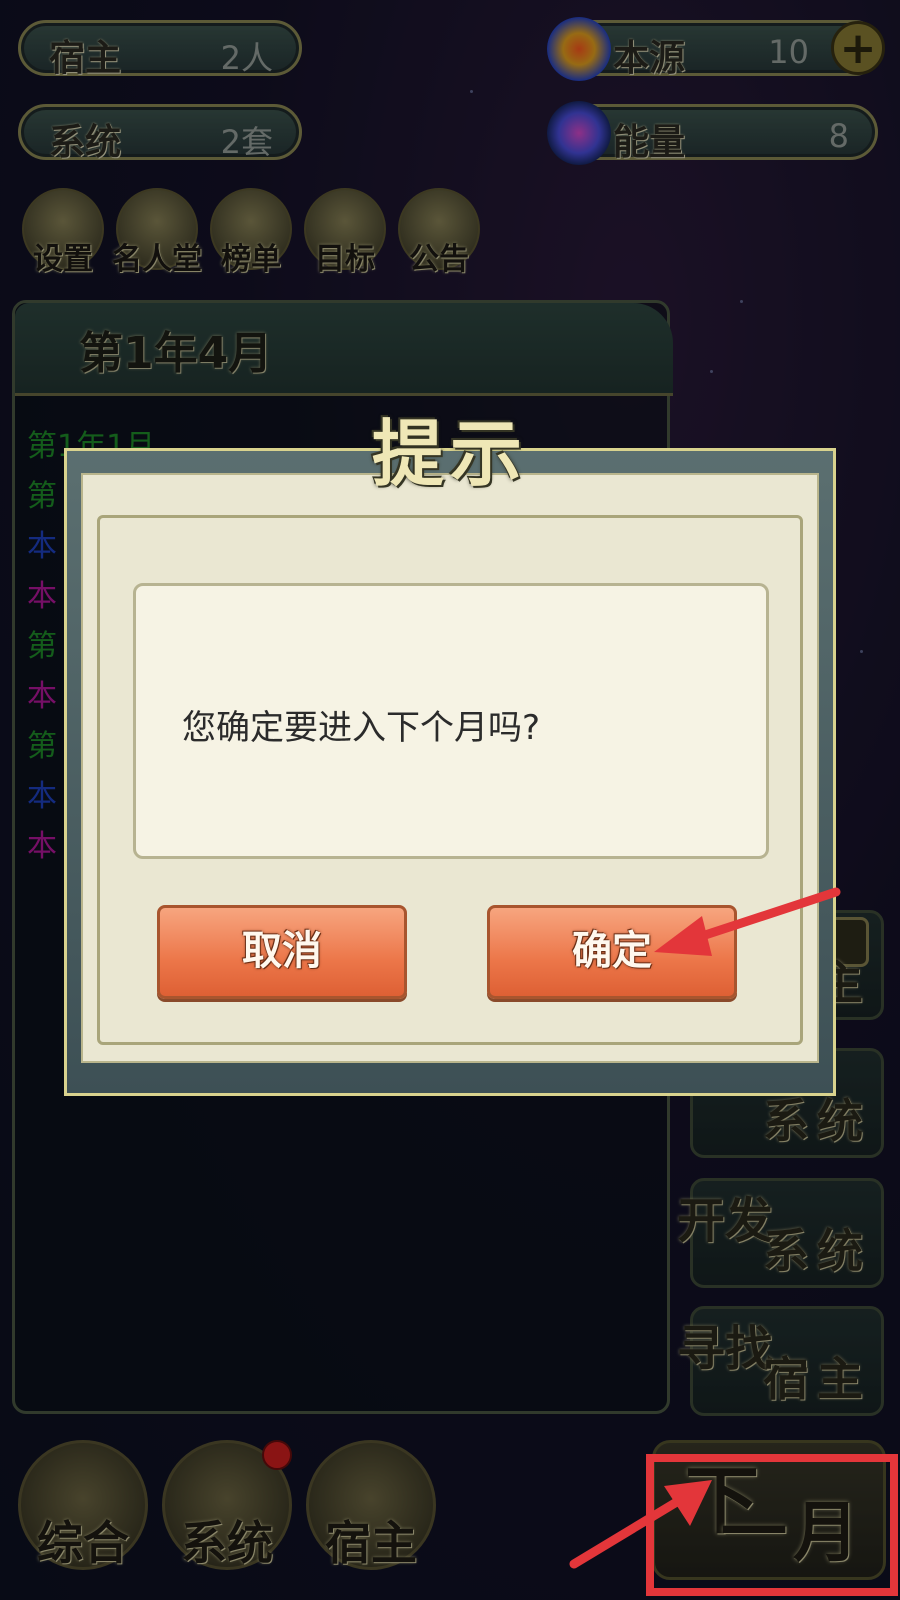 This screenshot has width=900, height=1600. Describe the element at coordinates (747, 921) in the screenshot. I see `arrow-to-confirm` at that location.